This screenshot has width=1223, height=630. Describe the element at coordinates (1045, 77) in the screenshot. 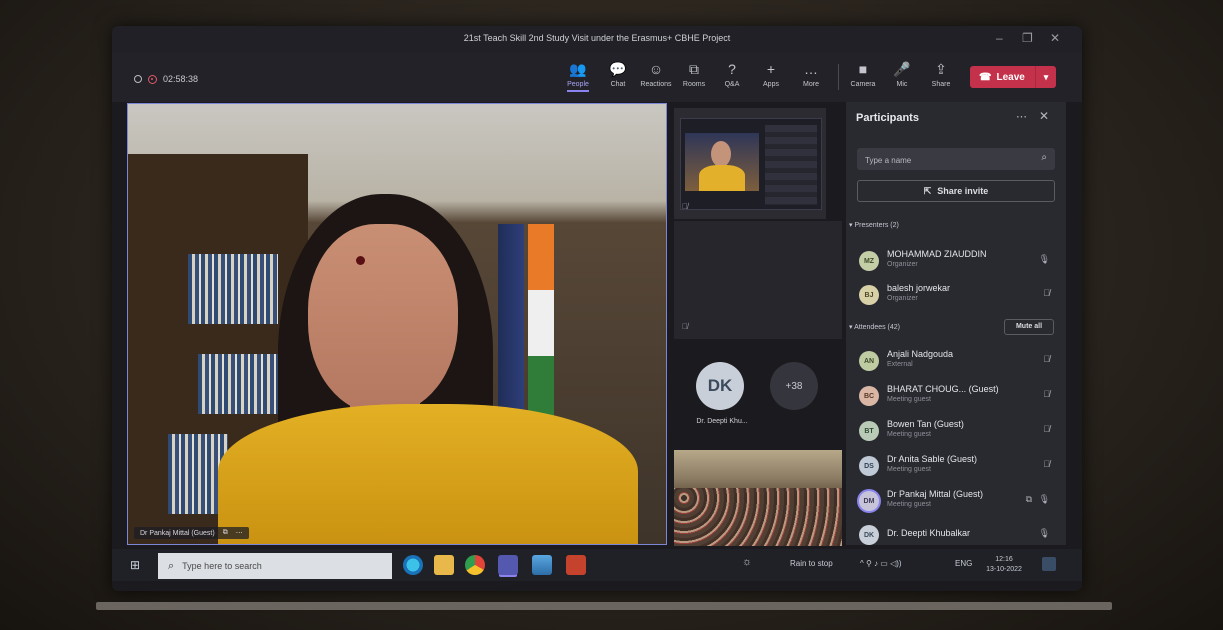

I see `chevron-down-icon: ▾` at that location.